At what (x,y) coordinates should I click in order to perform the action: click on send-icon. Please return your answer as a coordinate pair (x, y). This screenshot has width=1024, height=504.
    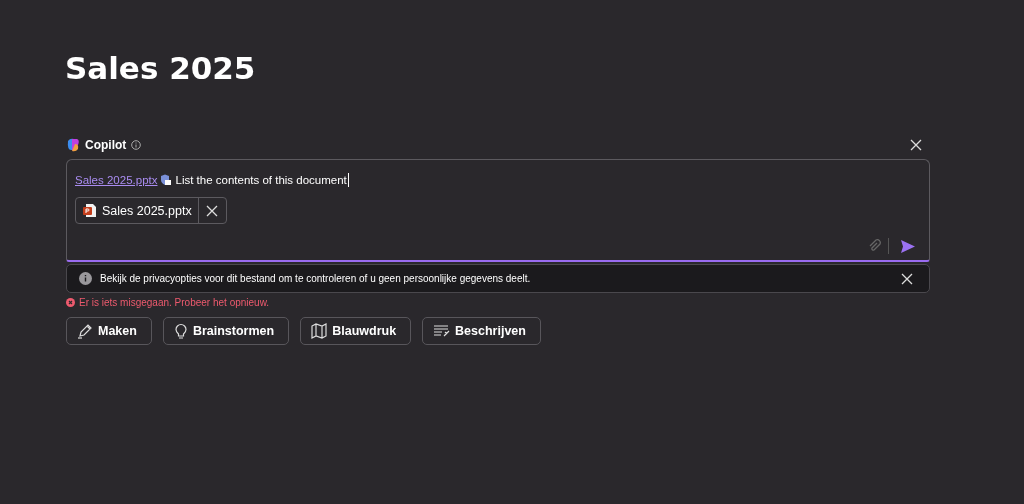
    Looking at the image, I should click on (908, 246).